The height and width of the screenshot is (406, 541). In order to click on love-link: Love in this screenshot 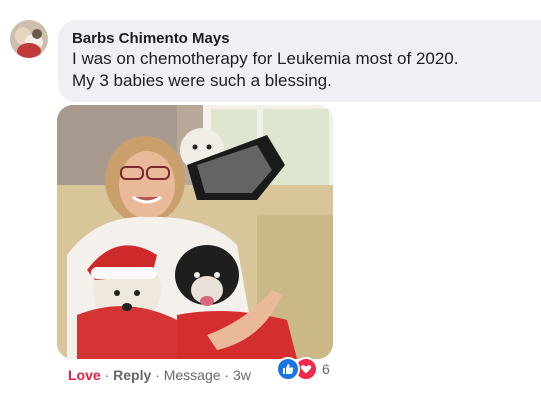, I will do `click(84, 375)`.